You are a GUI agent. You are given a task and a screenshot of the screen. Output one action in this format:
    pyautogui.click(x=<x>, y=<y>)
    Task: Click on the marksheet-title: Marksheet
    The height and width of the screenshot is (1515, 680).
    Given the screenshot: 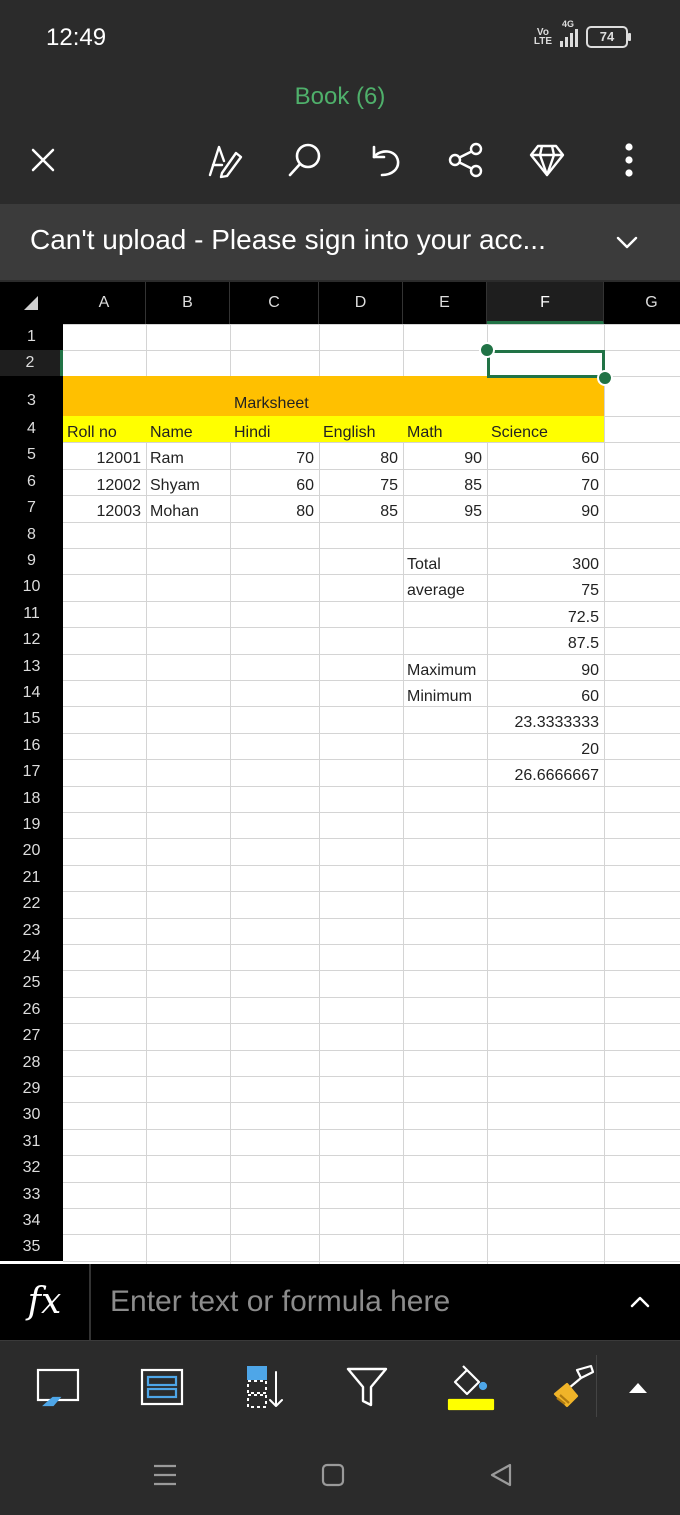 What is the action you would take?
    pyautogui.click(x=271, y=403)
    